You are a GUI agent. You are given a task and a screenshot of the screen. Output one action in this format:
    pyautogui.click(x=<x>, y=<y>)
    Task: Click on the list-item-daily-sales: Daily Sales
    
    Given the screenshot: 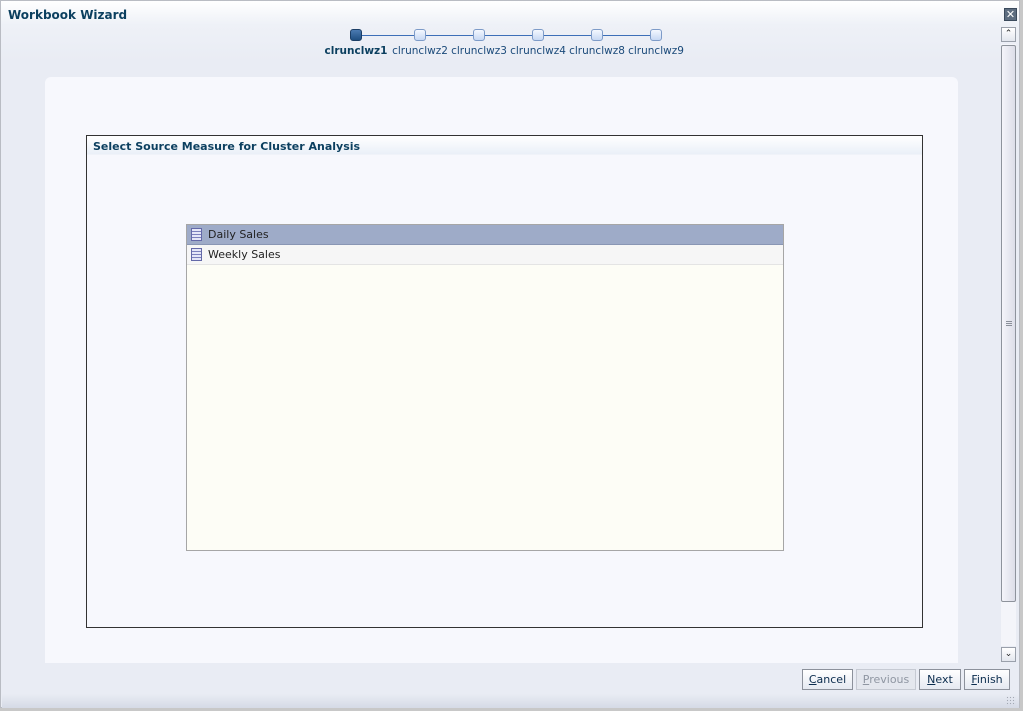 What is the action you would take?
    pyautogui.click(x=485, y=235)
    